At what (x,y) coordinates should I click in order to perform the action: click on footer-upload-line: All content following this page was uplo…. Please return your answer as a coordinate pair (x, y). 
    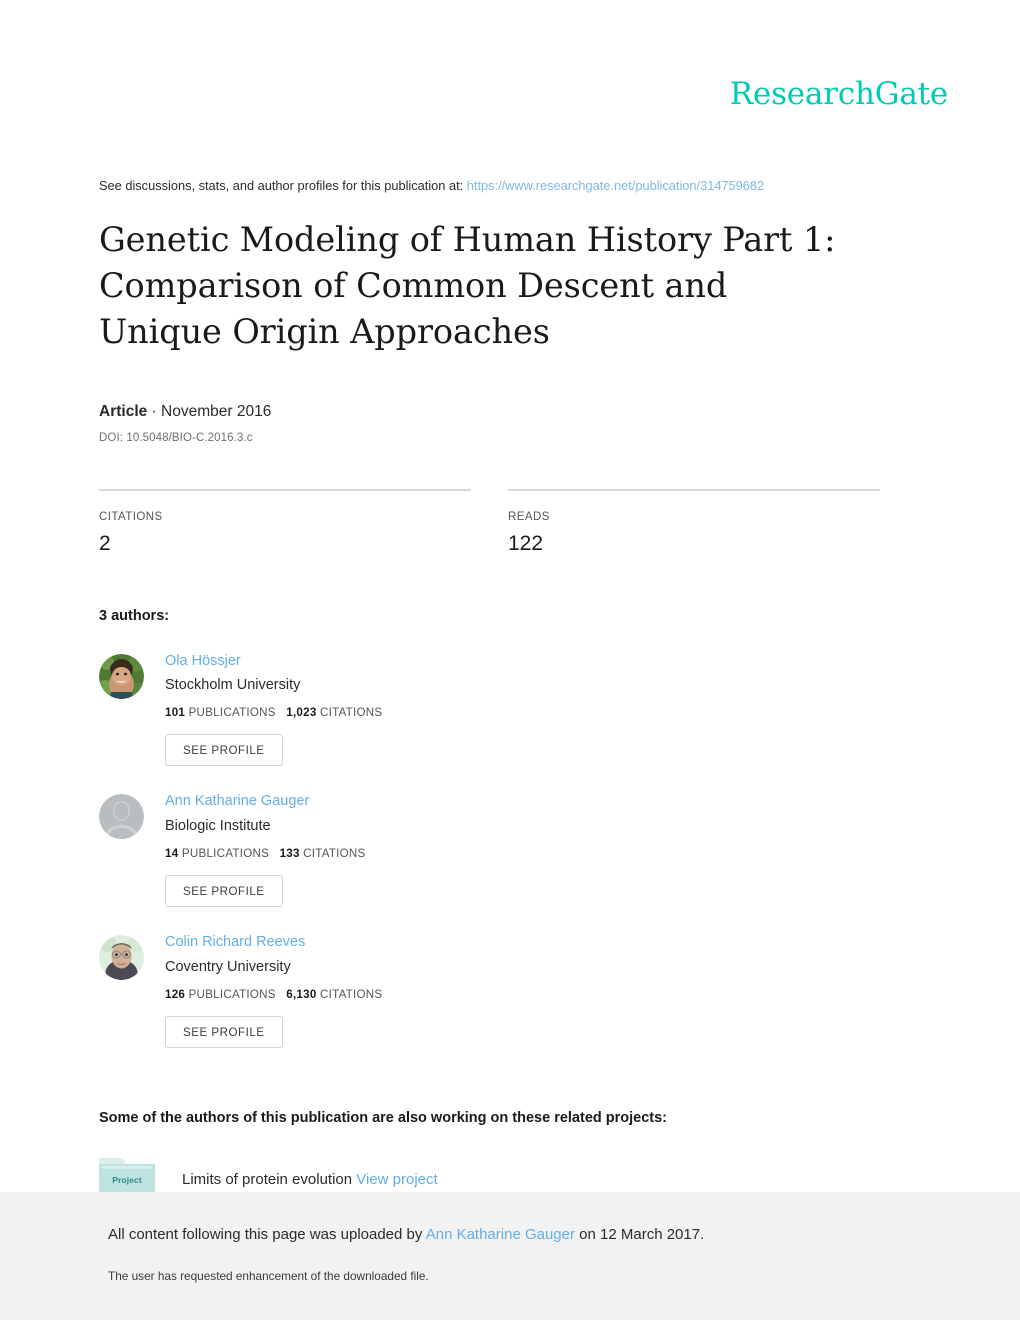
    Looking at the image, I should click on (508, 1234).